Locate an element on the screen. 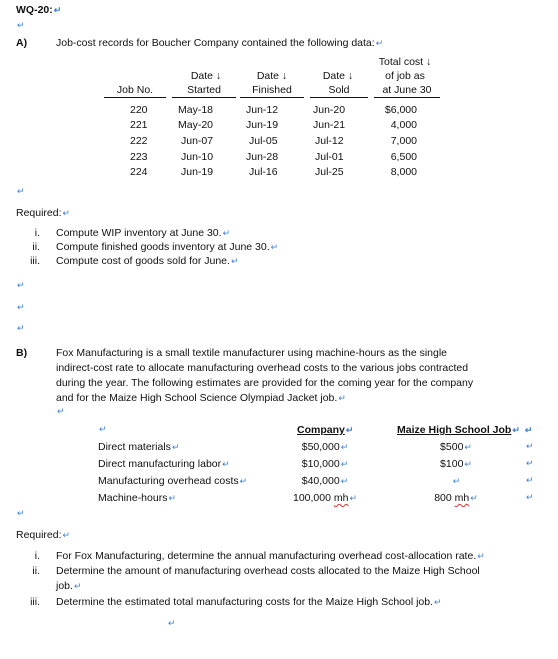 The height and width of the screenshot is (659, 558). header-date-sold-line2: Date ↓ is located at coordinates (338, 76).